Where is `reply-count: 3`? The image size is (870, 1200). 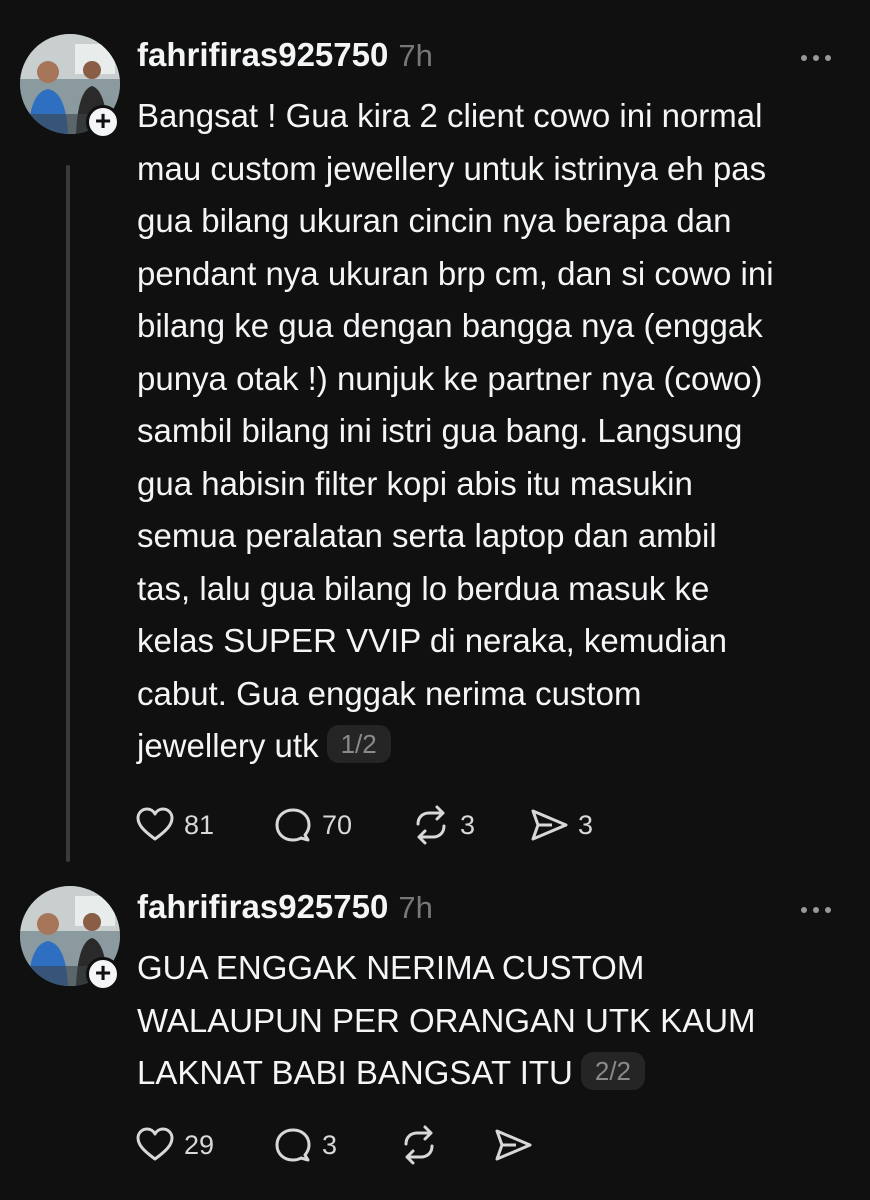 reply-count: 3 is located at coordinates (330, 1144).